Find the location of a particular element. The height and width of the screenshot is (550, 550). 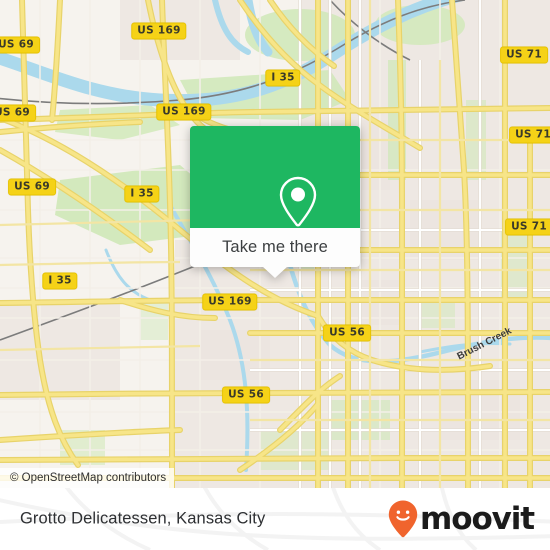

popup-tail is located at coordinates (275, 272).